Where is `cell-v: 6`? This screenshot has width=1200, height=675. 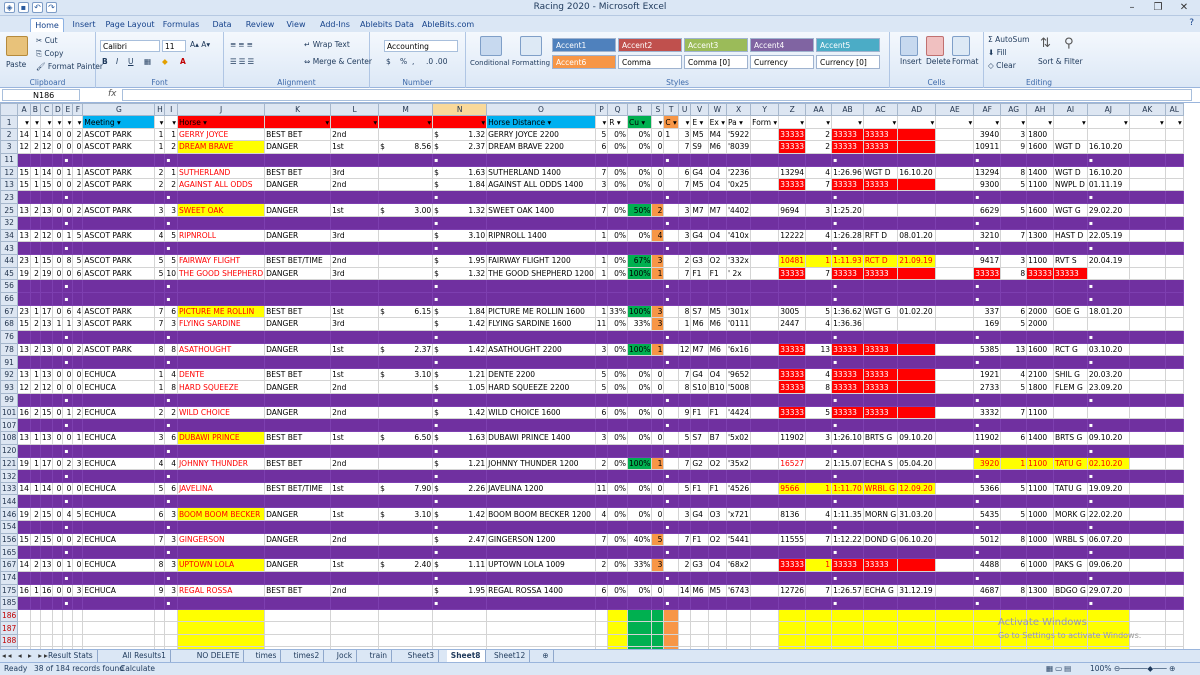 cell-v: 6 is located at coordinates (684, 172).